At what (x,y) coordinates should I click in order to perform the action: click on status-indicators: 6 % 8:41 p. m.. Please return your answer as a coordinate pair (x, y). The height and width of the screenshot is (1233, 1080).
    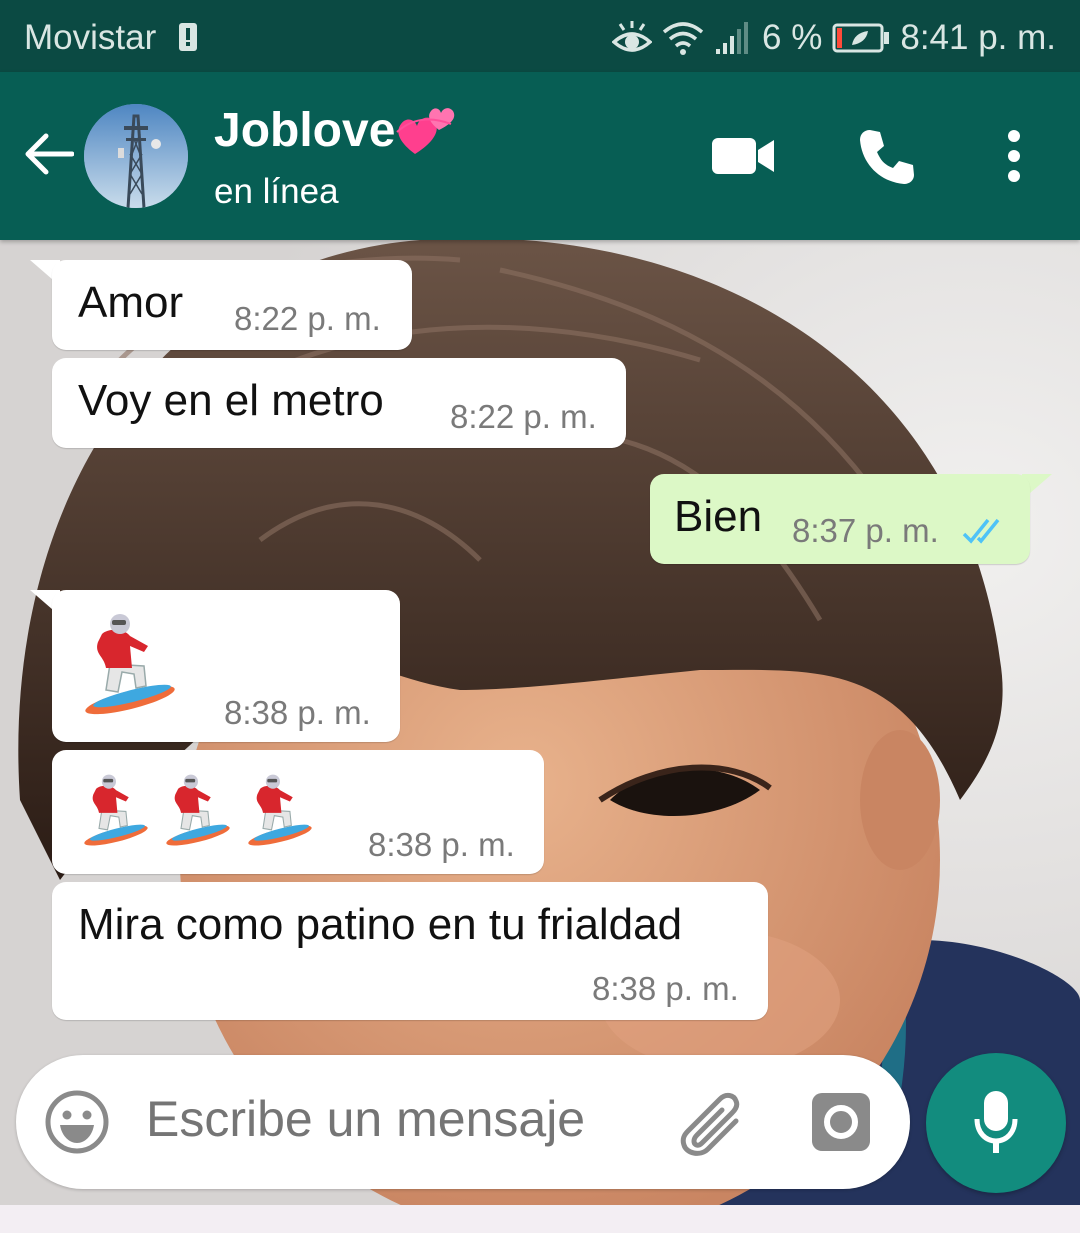
    Looking at the image, I should click on (834, 38).